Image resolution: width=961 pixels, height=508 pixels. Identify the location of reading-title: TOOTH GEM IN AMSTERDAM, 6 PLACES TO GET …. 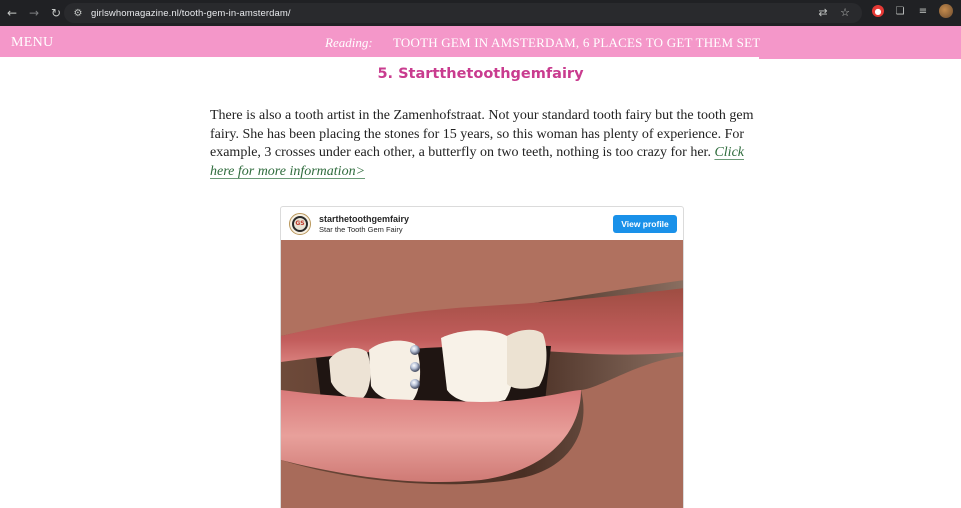
(577, 42).